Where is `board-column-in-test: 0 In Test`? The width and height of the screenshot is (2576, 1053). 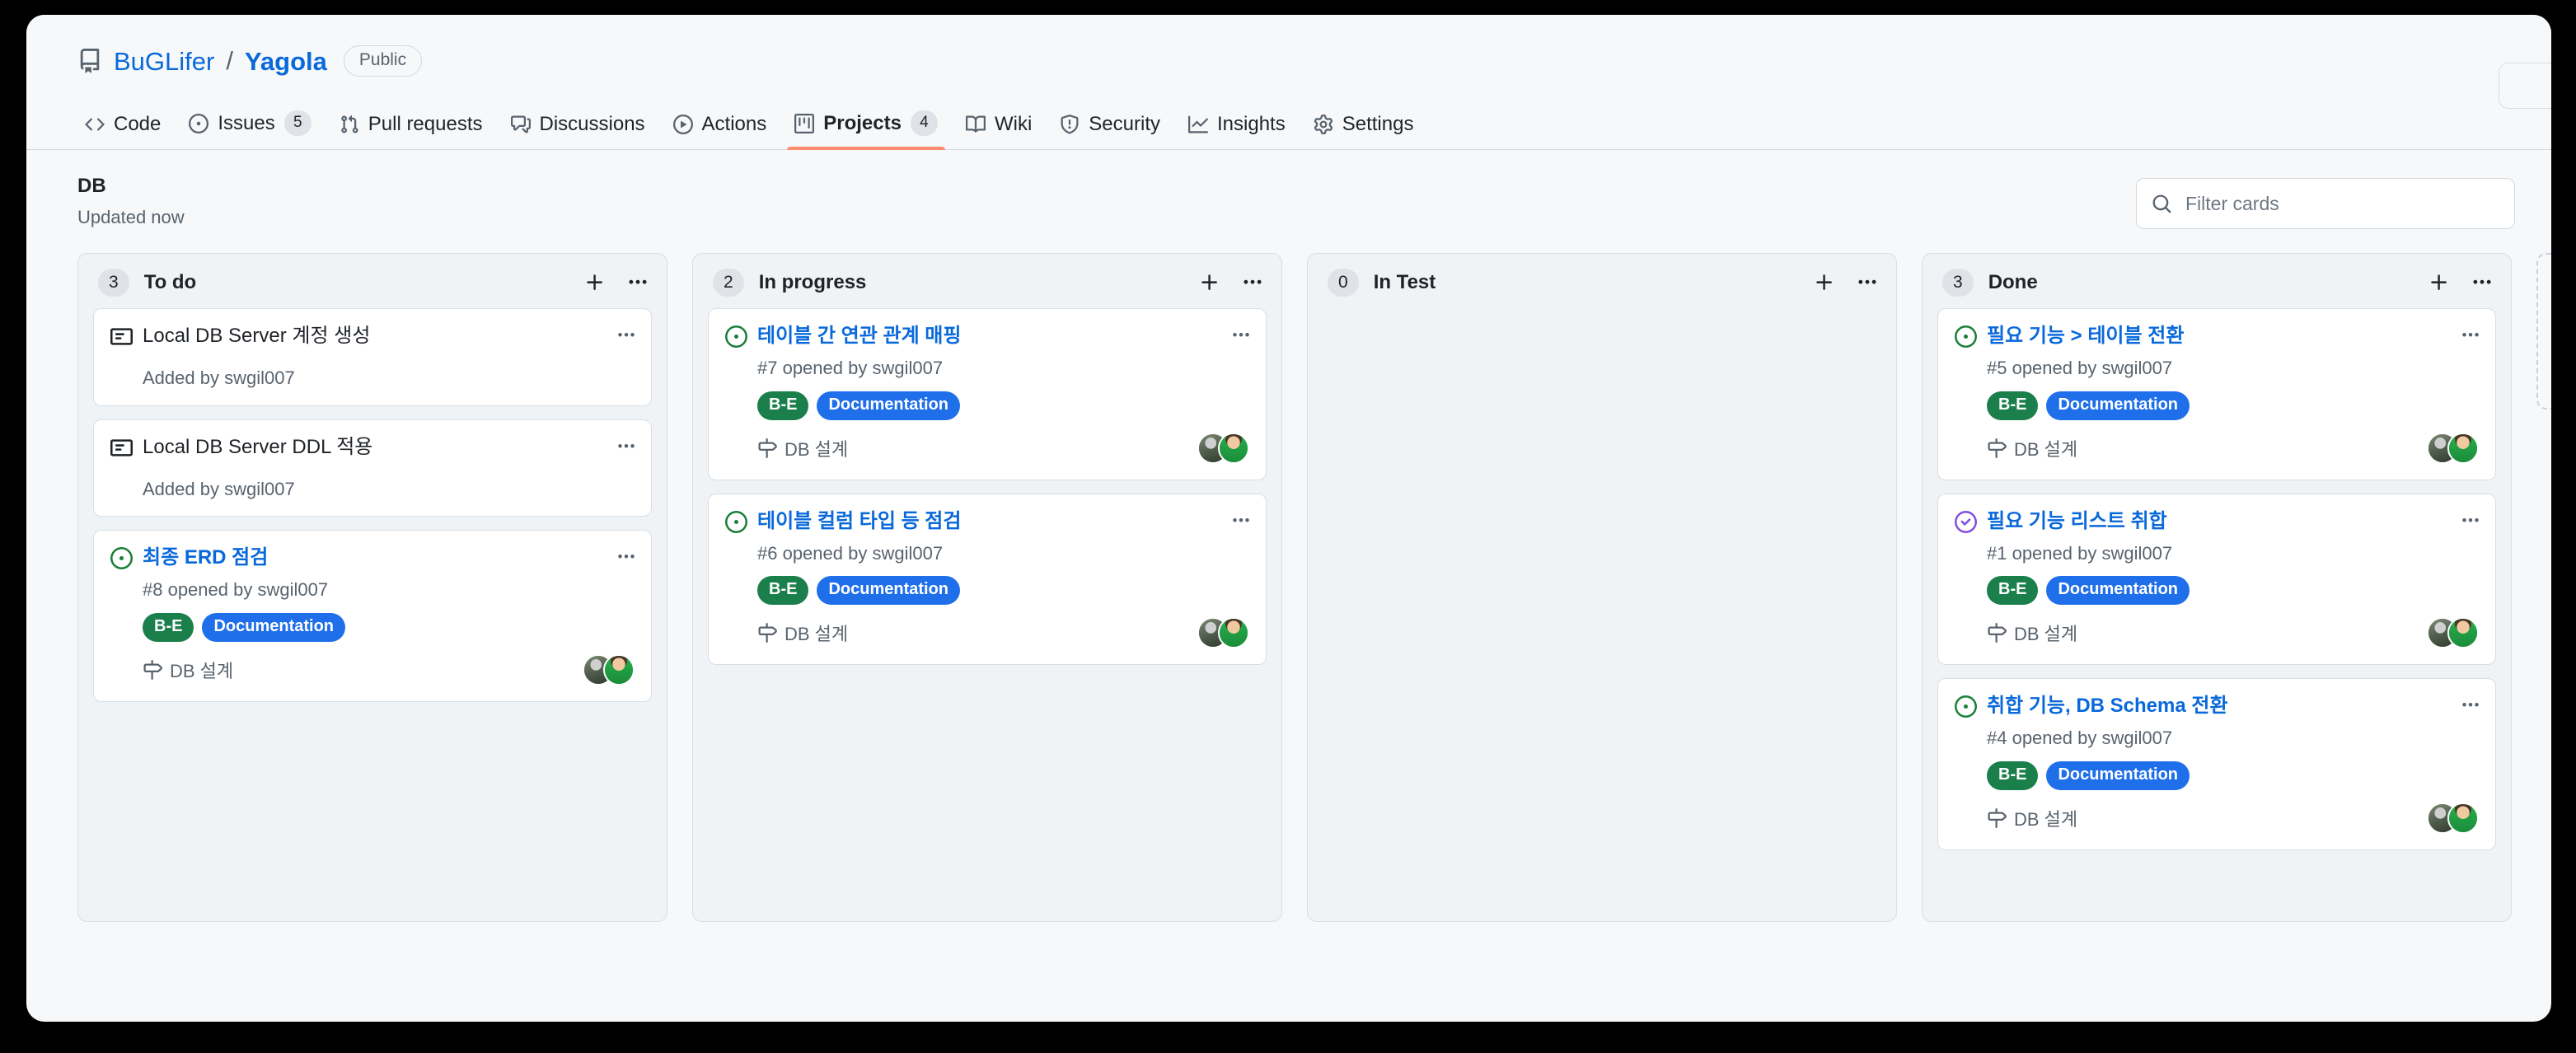 board-column-in-test: 0 In Test is located at coordinates (1602, 587).